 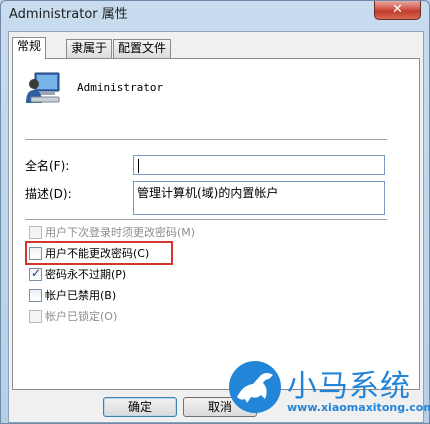 I want to click on account-locked-label: 帐户已锁定(O), so click(x=81, y=316).